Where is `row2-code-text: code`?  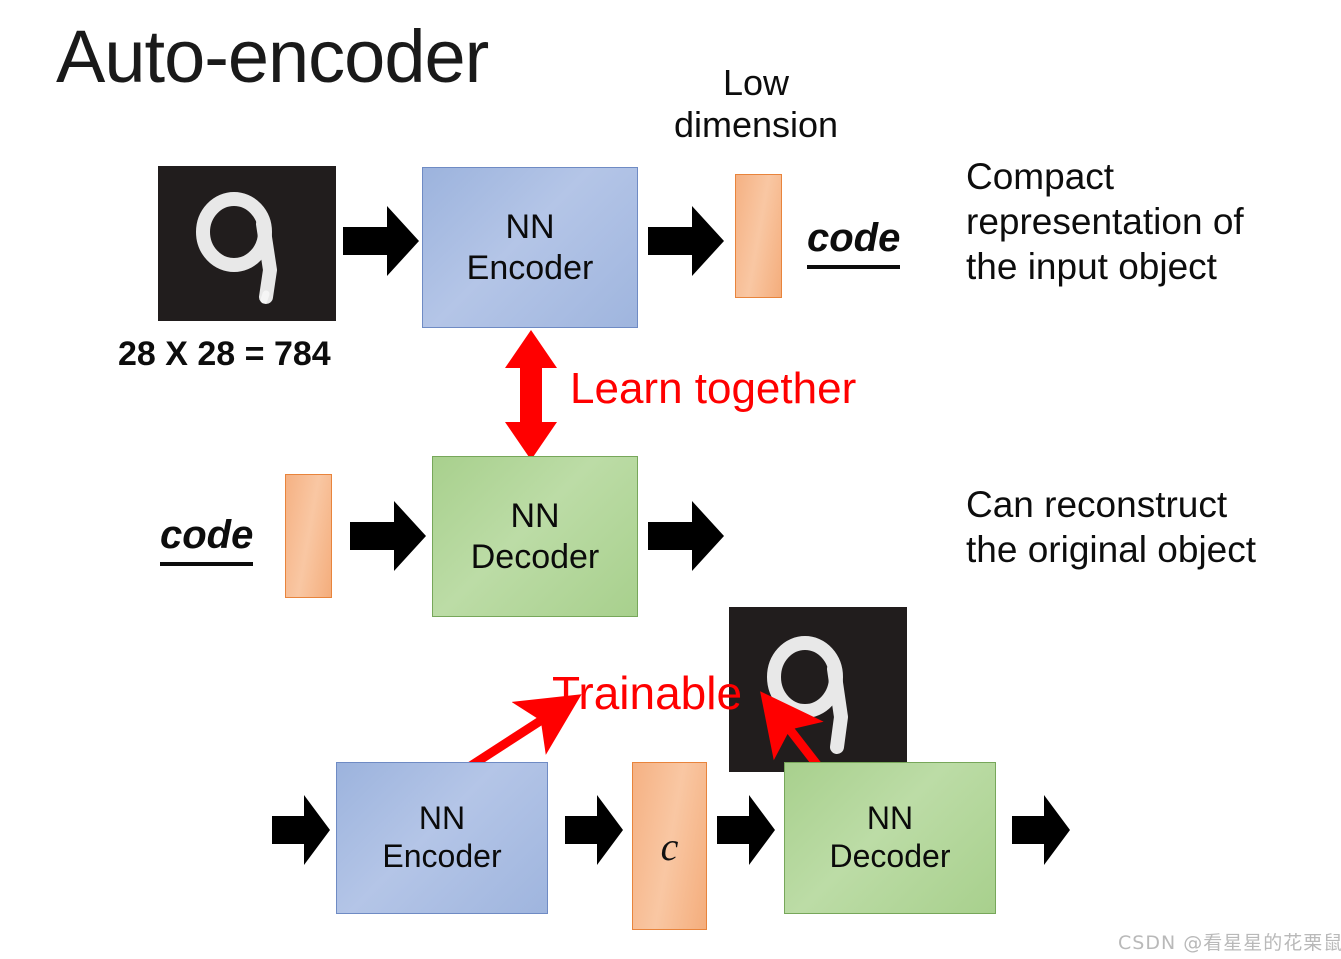
row2-code-text: code is located at coordinates (207, 535).